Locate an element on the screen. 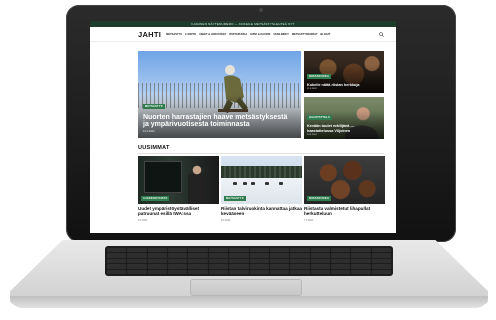 Image resolution: width=496 pixels, height=320 pixels. nav-item: METSÄSTYS is located at coordinates (174, 34).